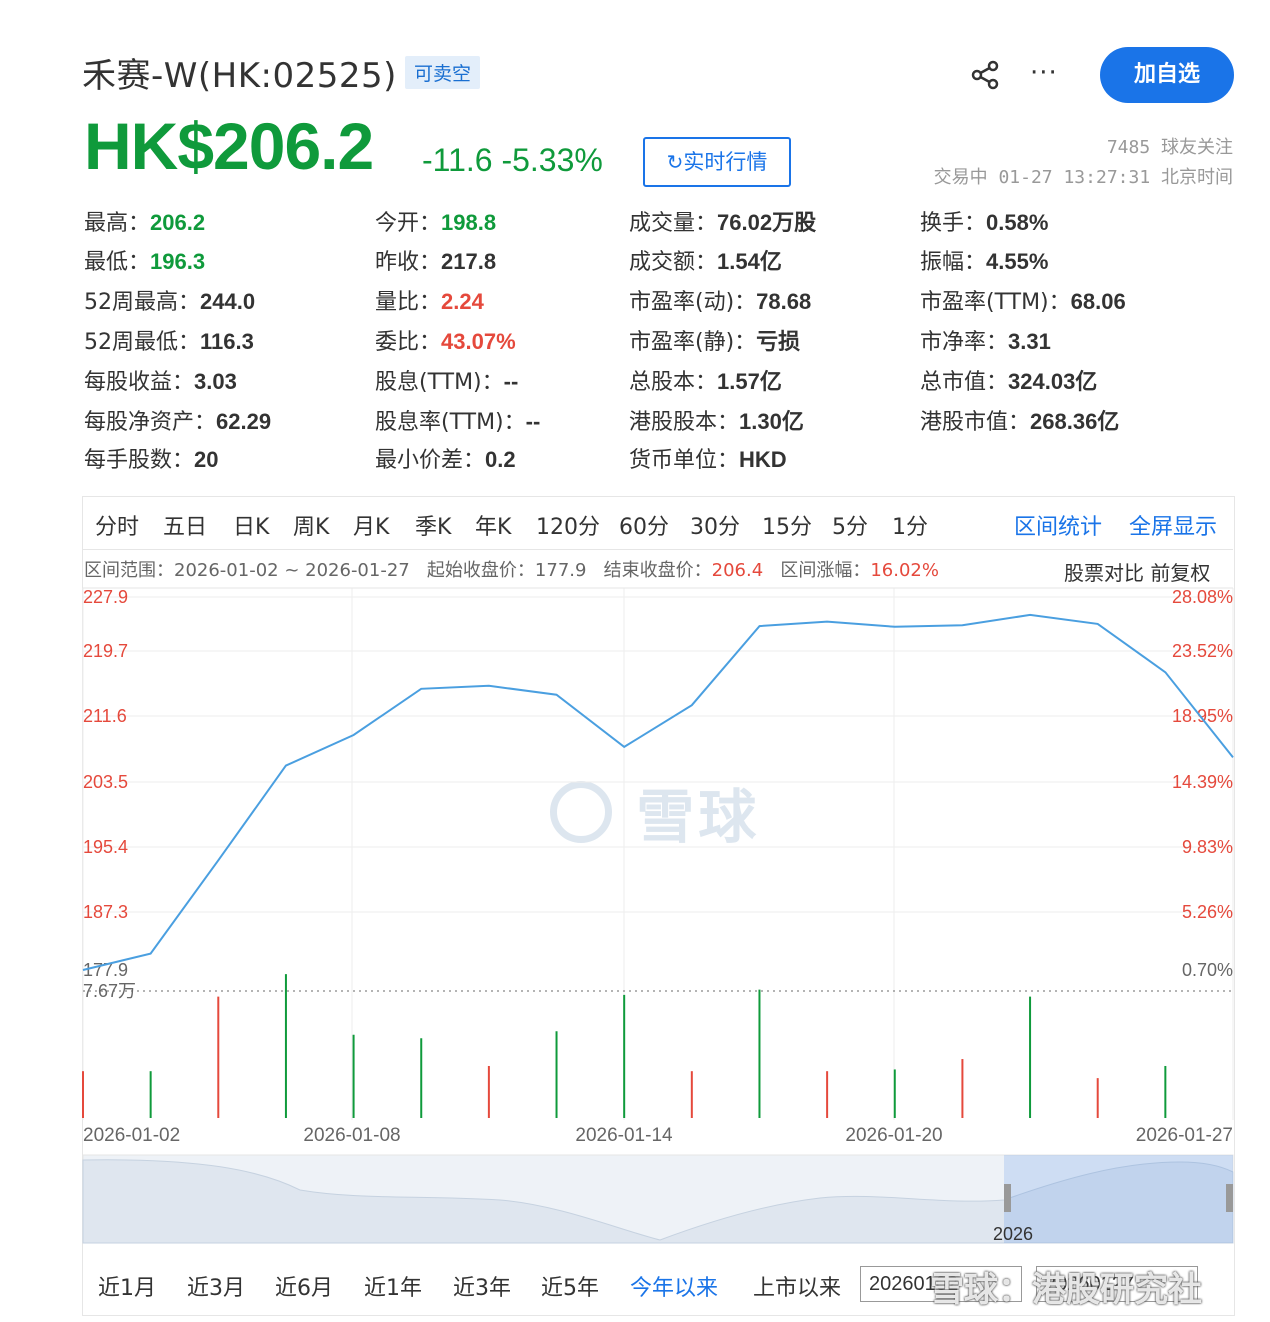  What do you see at coordinates (1202, 716) in the screenshot?
I see `pct-tick-label: 18.95%` at bounding box center [1202, 716].